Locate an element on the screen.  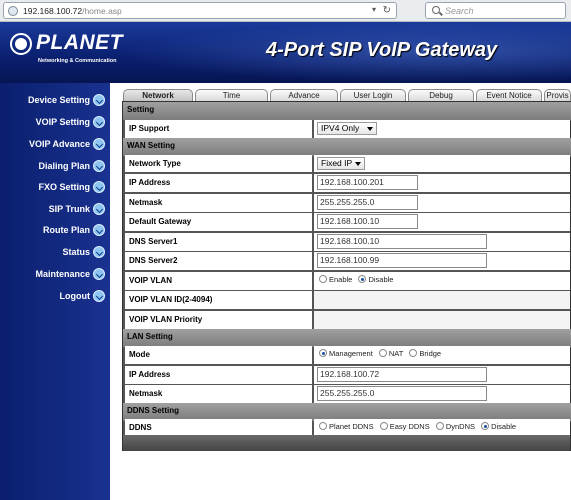
reload-icon: ↻ is located at coordinates (387, 10).